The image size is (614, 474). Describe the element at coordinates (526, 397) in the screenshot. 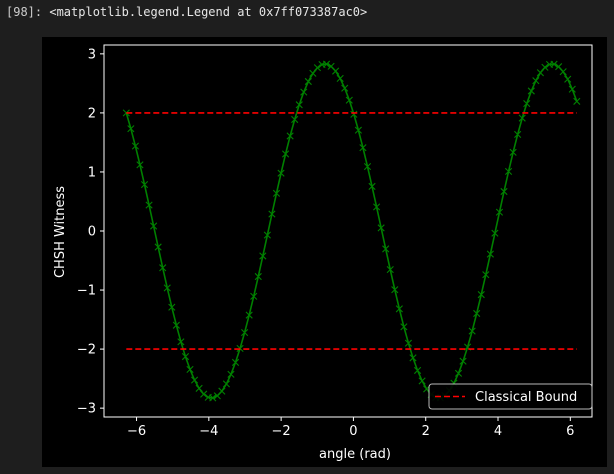

I see `legend-label-classical-bound: Classical Bound` at that location.